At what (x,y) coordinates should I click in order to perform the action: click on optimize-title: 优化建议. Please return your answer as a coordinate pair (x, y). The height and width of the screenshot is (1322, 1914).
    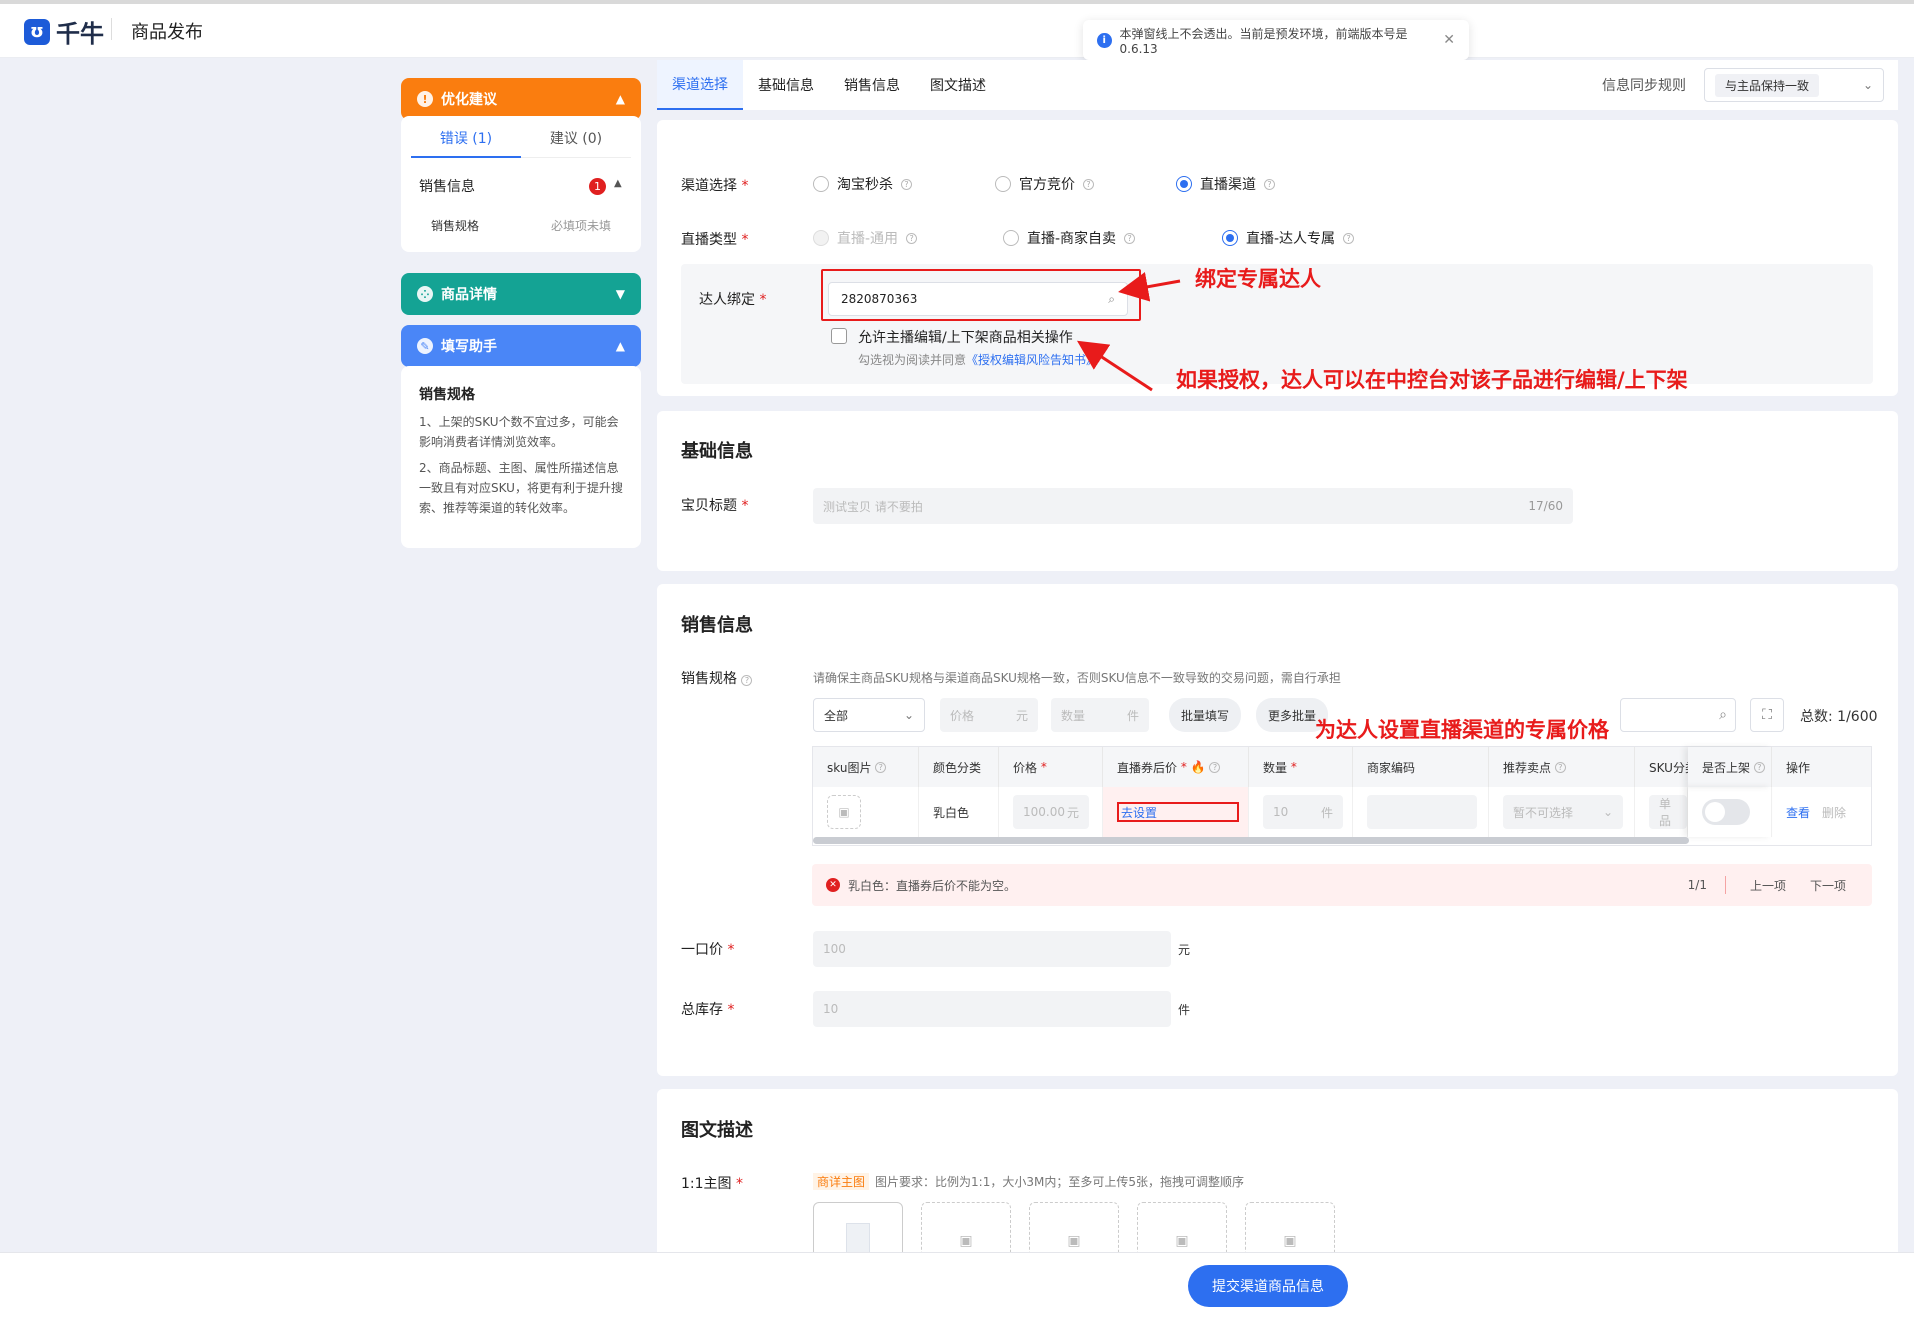
    Looking at the image, I should click on (469, 100).